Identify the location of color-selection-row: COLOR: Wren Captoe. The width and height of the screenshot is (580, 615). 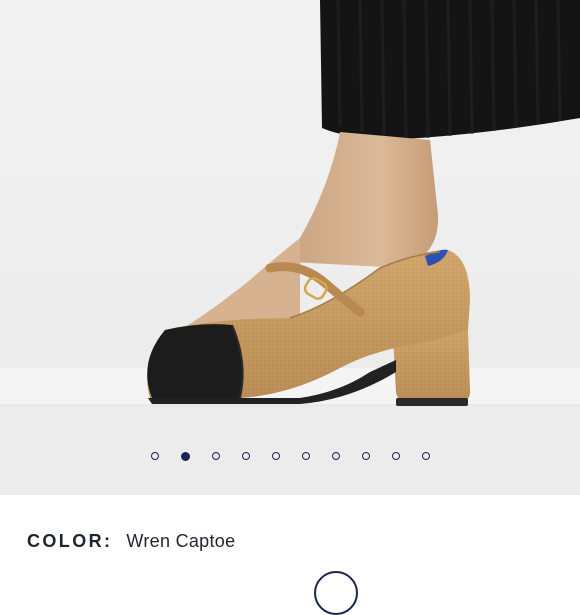
(131, 541).